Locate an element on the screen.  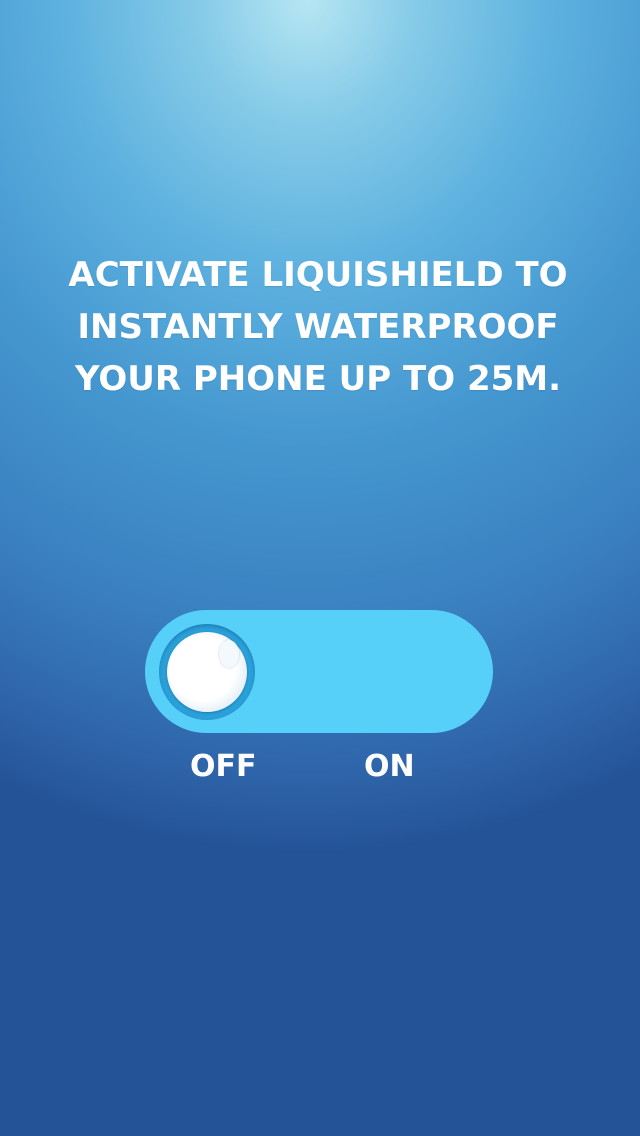
headline-line-1: ACTIVATE LIQUISHIELD TO is located at coordinates (318, 275).